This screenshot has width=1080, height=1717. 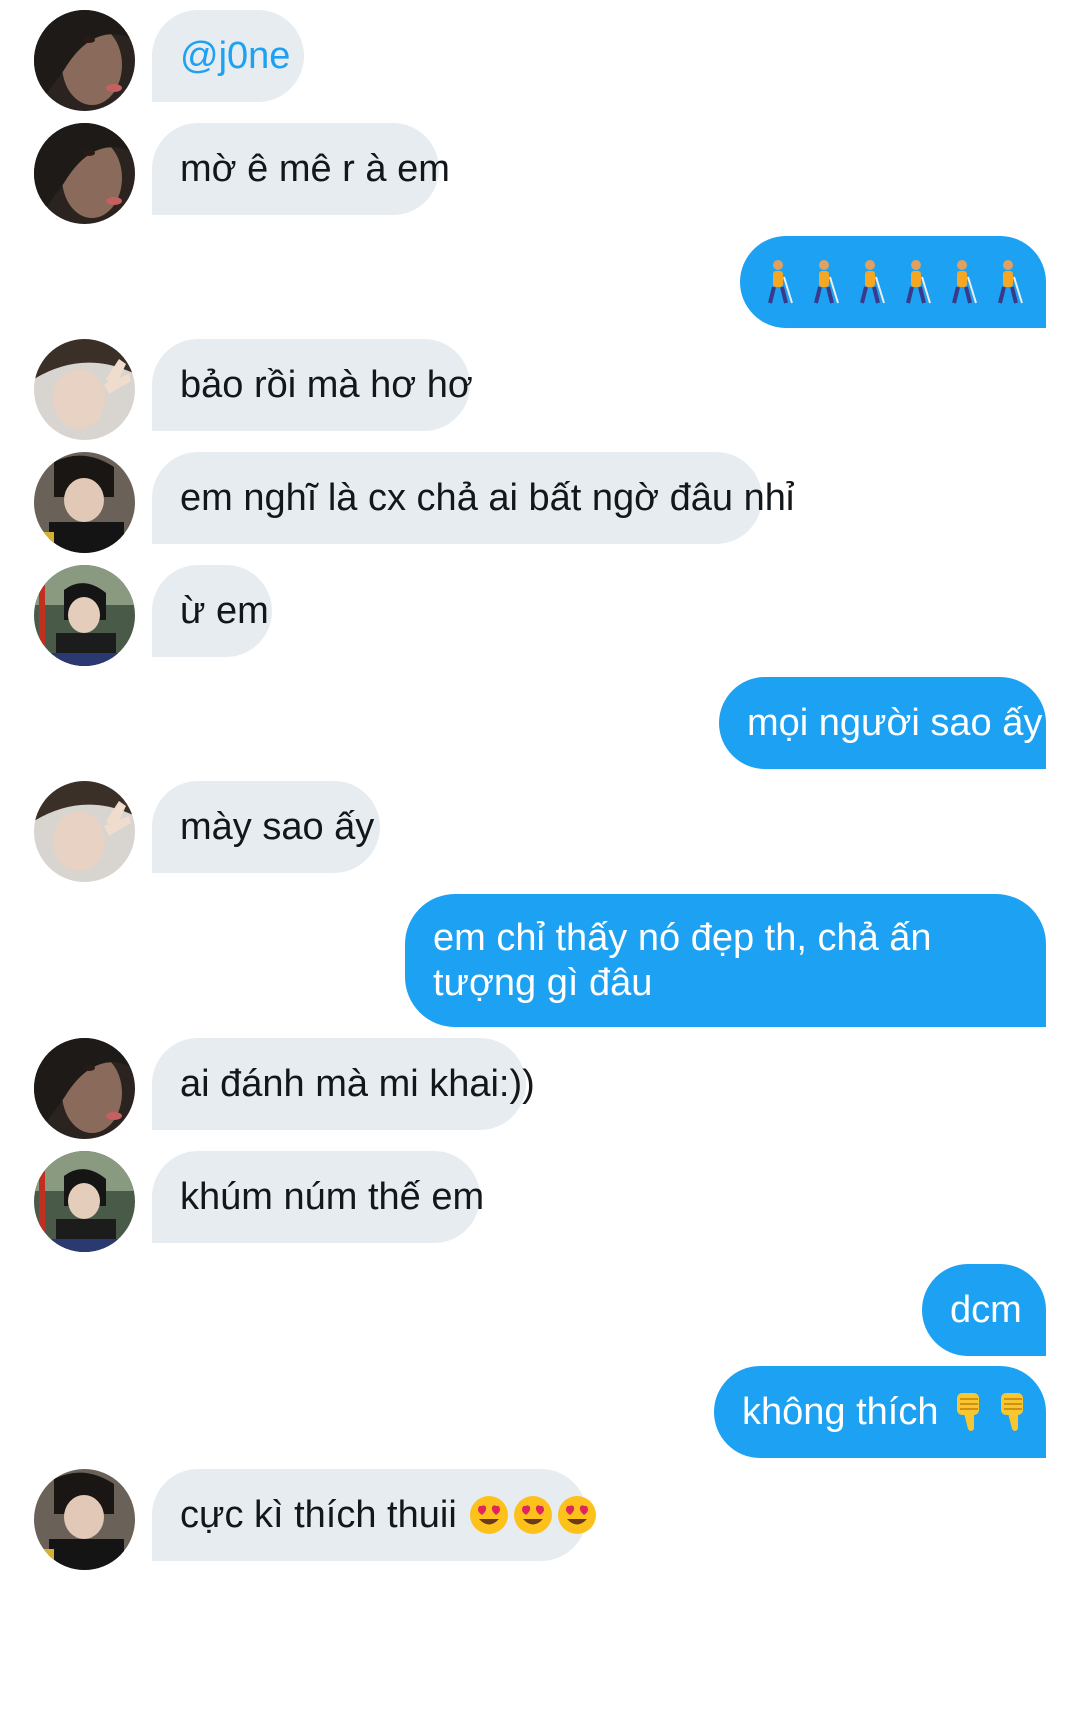 I want to click on message-row: bảo rồi mà hơ hơ, so click(x=540, y=389).